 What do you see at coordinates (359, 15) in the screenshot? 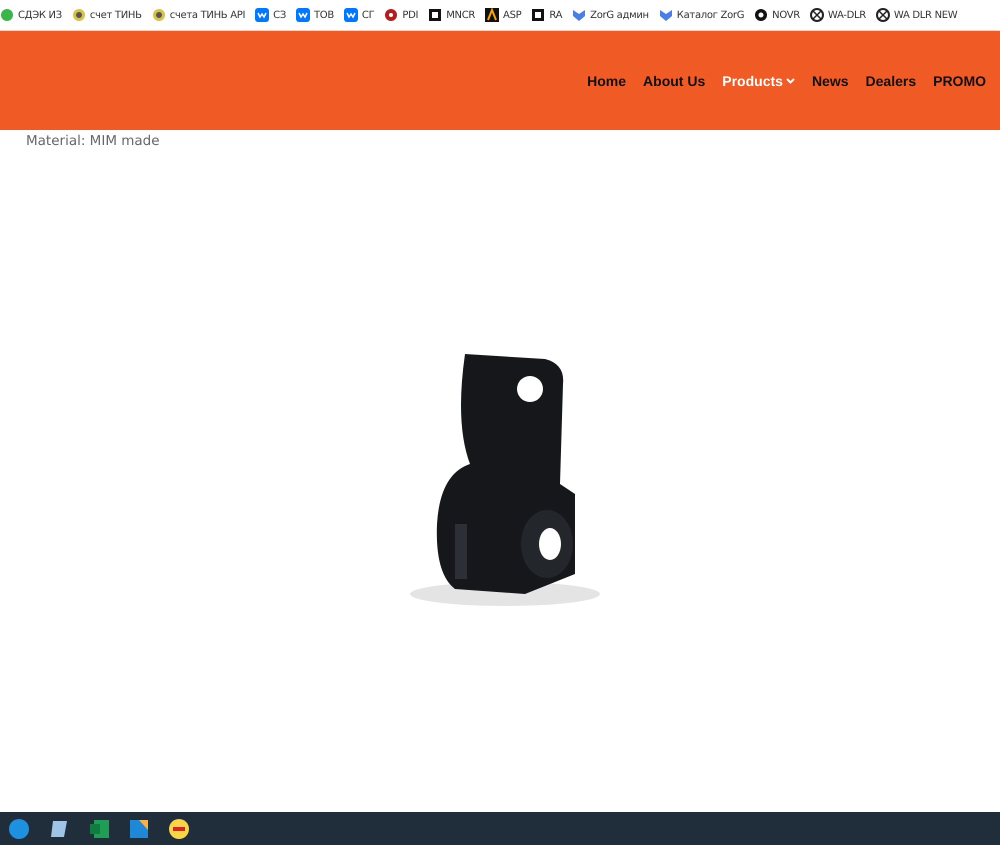
I see `bookmark-link: СГ` at bounding box center [359, 15].